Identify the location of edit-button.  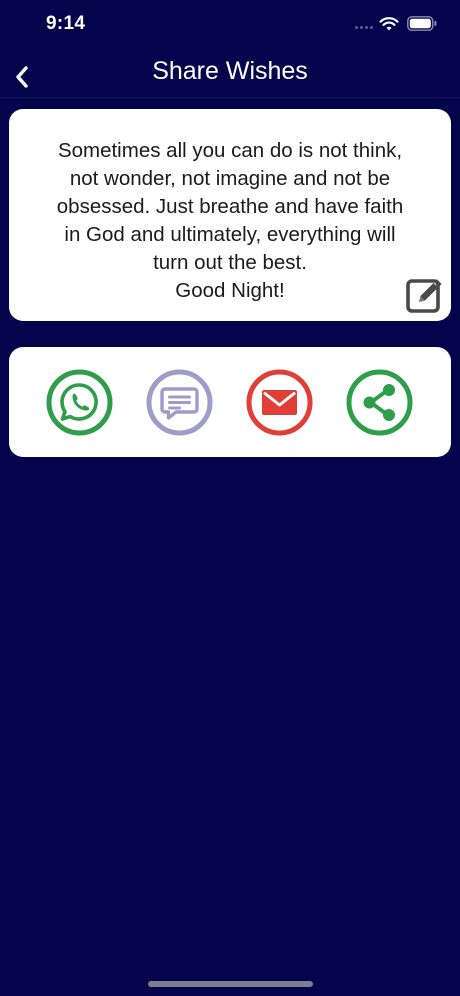
(424, 295).